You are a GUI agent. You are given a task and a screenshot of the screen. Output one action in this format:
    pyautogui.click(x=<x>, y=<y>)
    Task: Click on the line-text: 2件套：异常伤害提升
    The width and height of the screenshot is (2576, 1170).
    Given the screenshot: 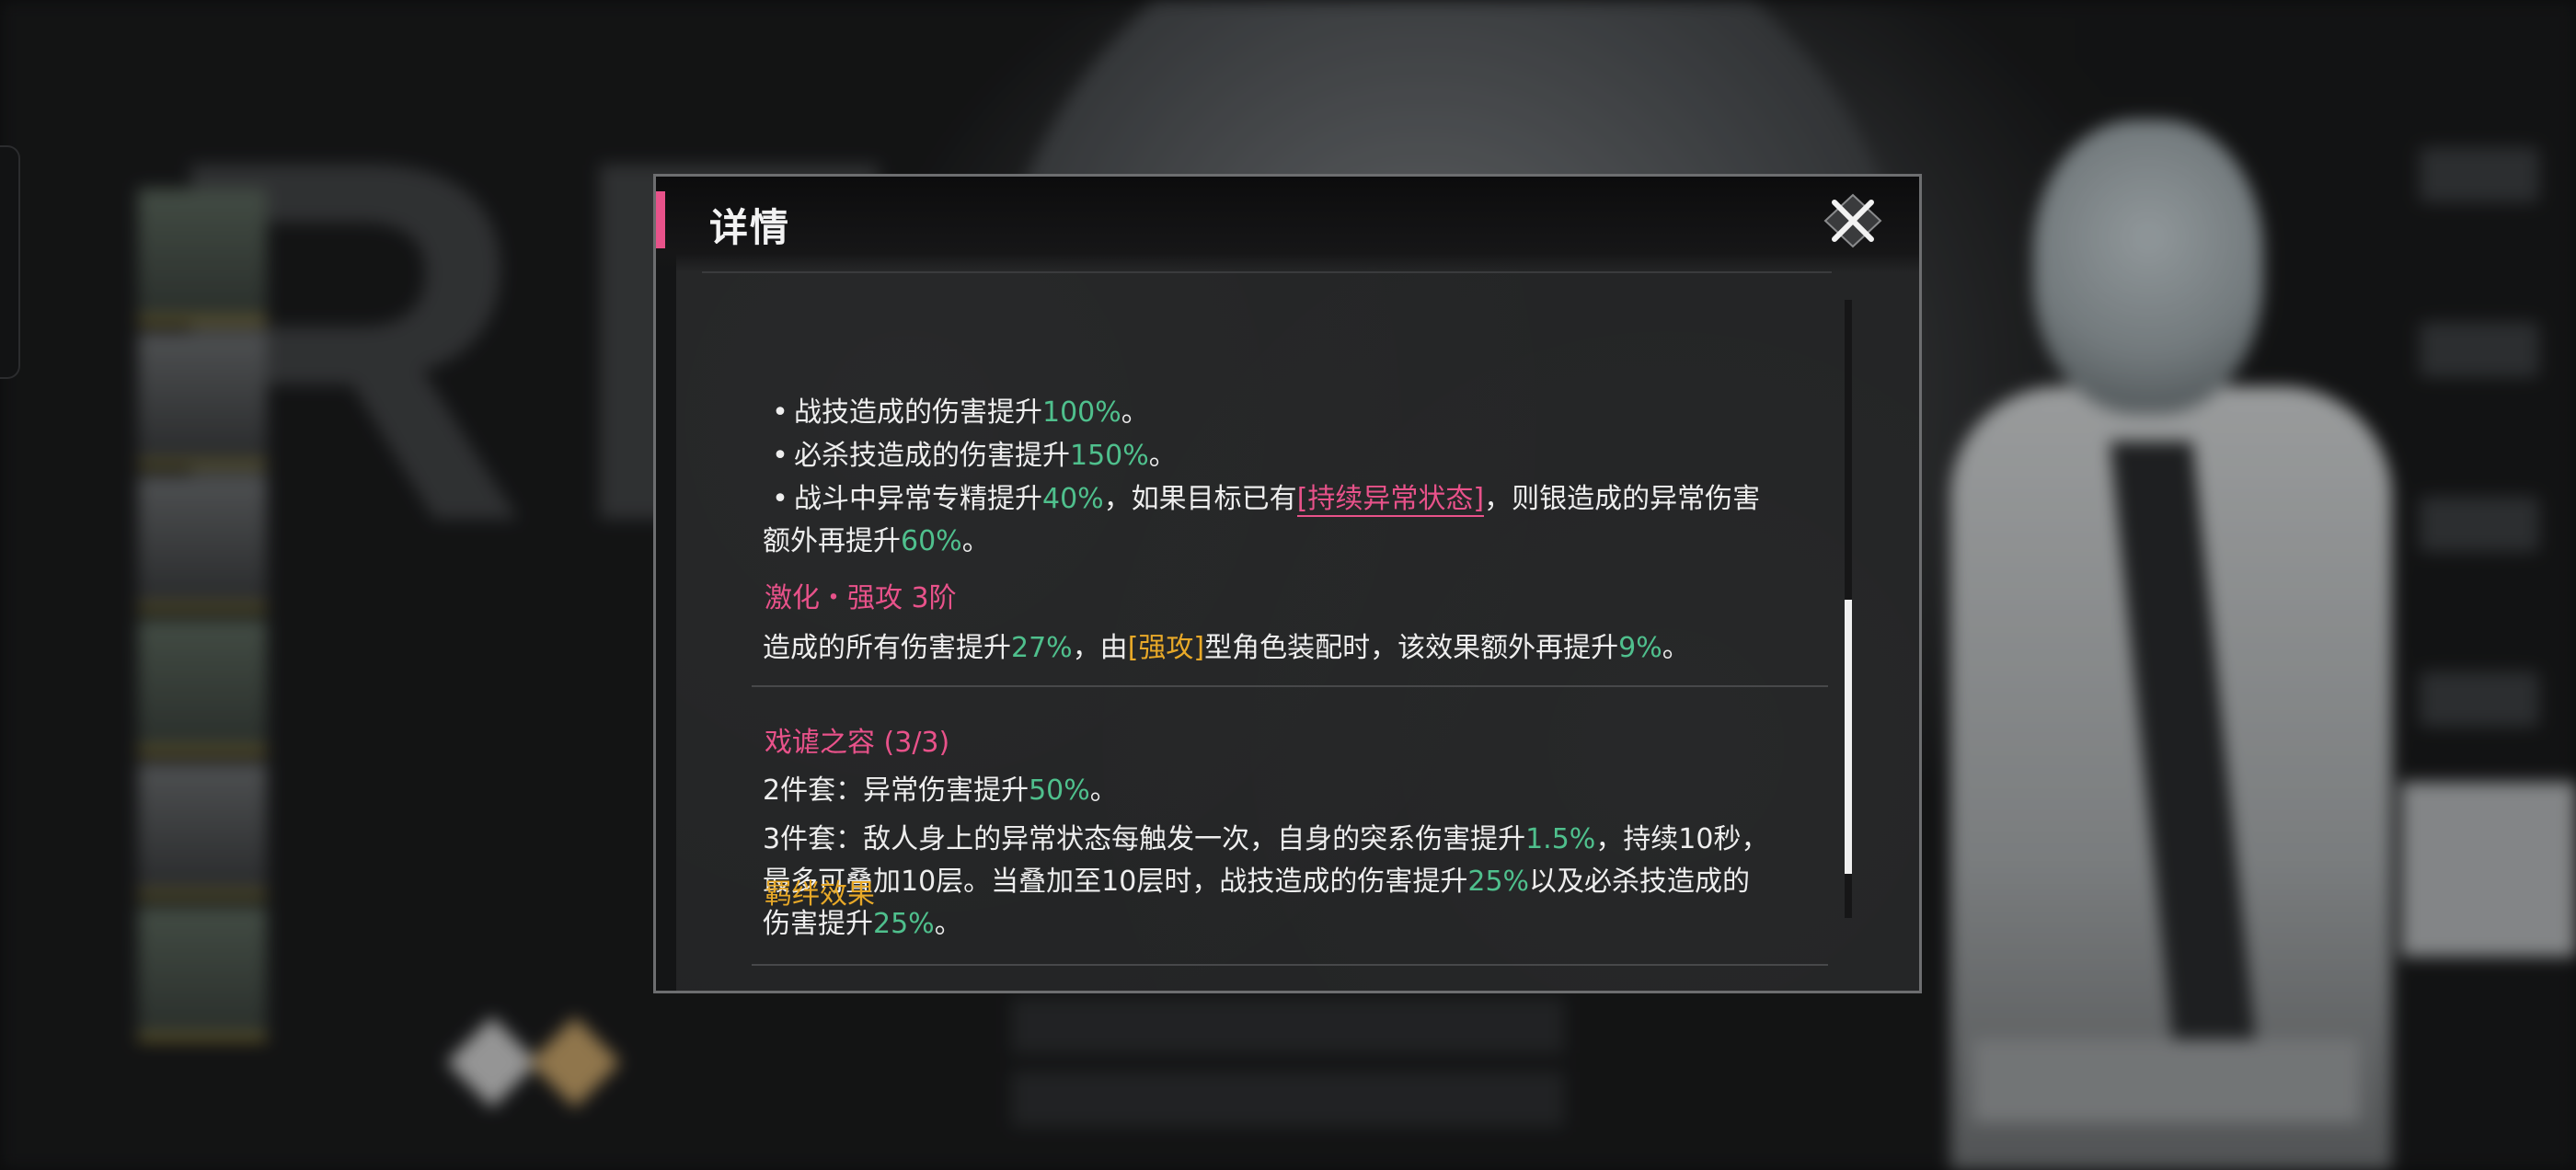 What is the action you would take?
    pyautogui.click(x=896, y=790)
    